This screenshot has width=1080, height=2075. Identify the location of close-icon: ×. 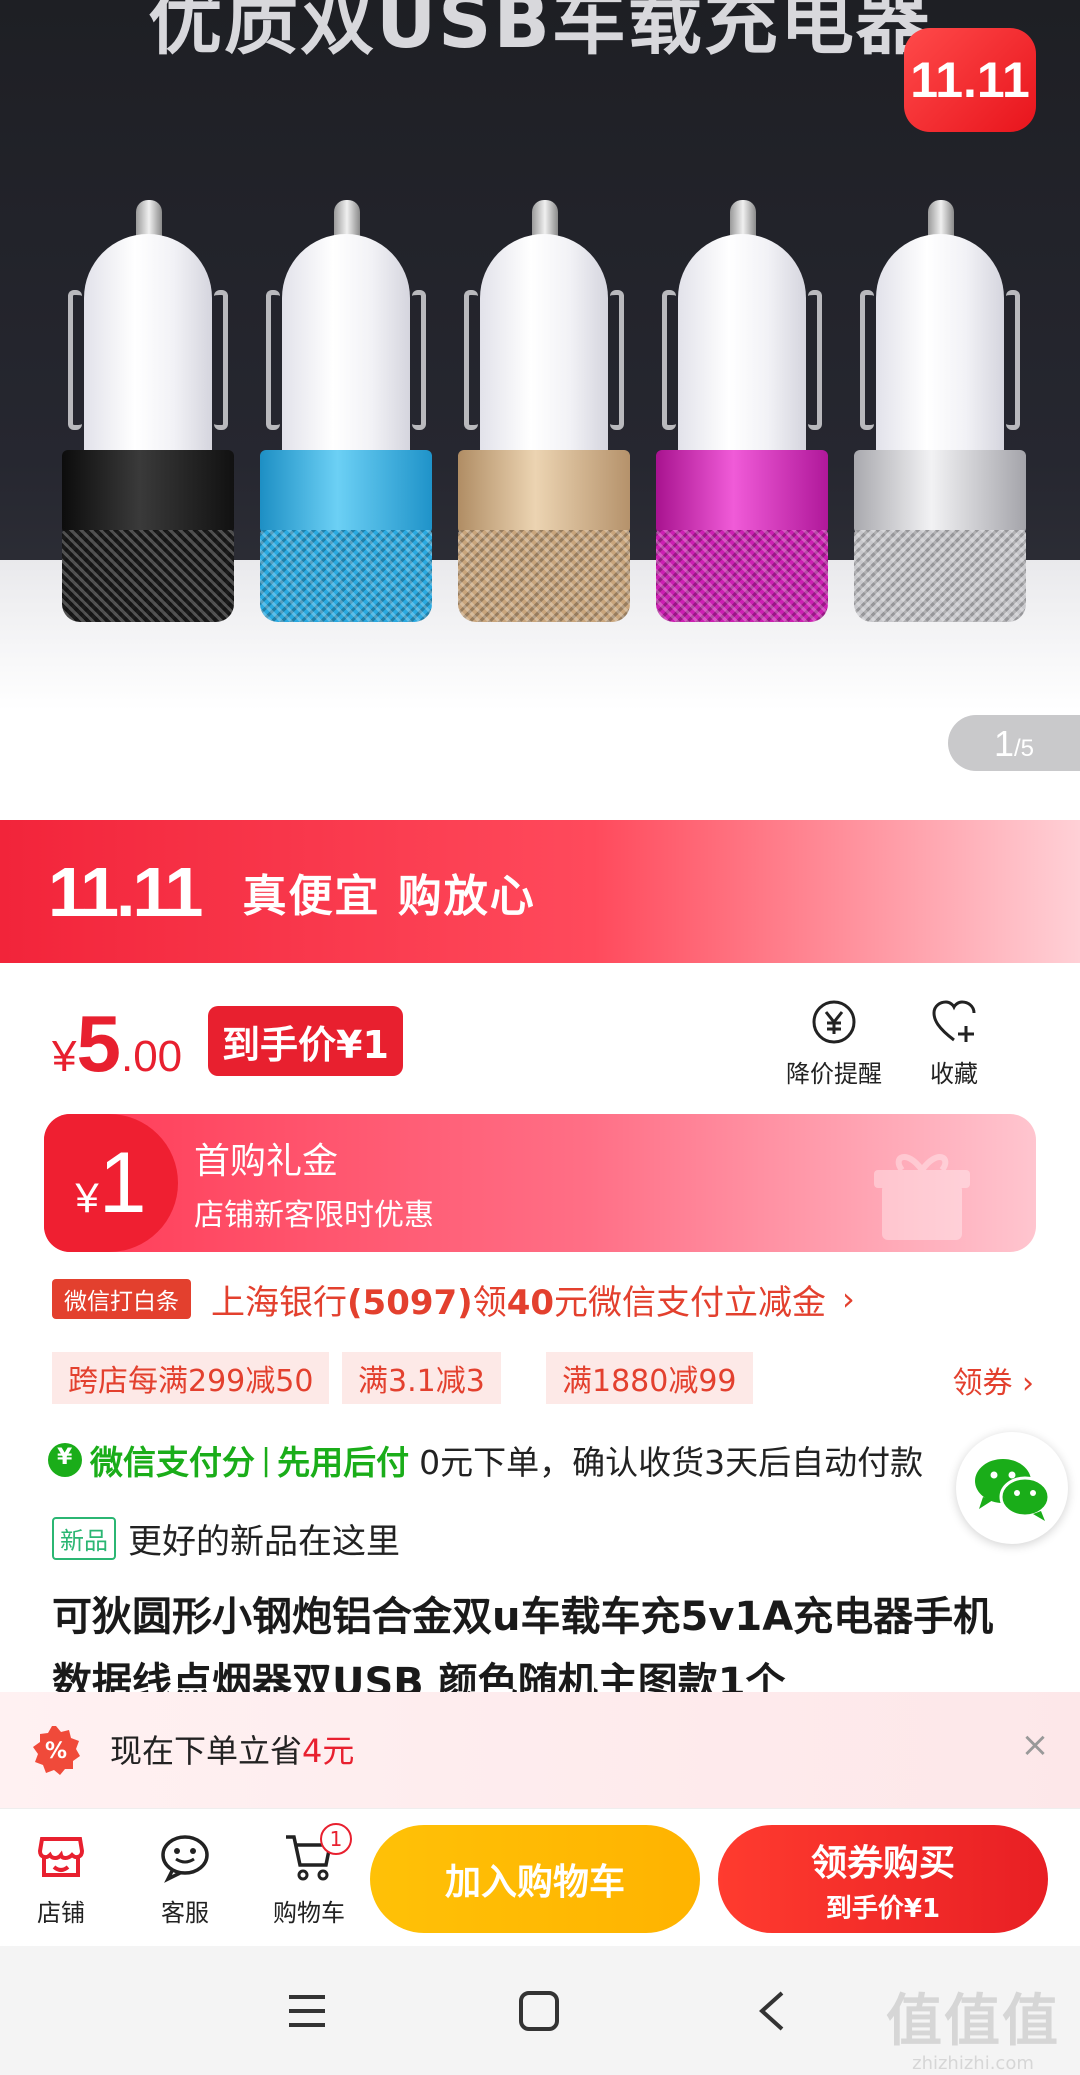
(1035, 1745).